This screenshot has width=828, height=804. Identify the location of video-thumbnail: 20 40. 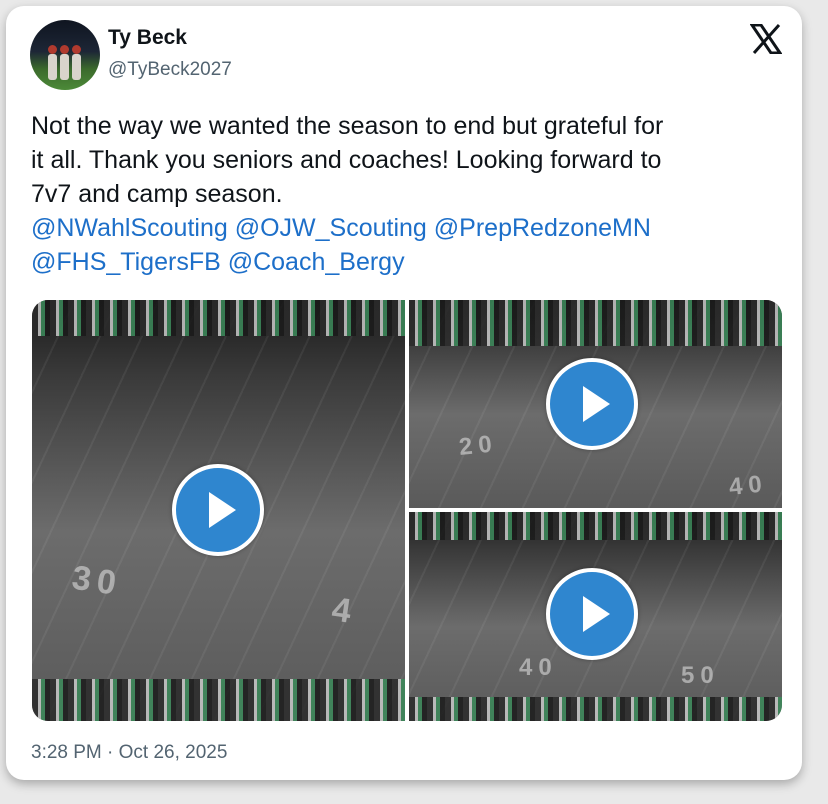
(595, 404).